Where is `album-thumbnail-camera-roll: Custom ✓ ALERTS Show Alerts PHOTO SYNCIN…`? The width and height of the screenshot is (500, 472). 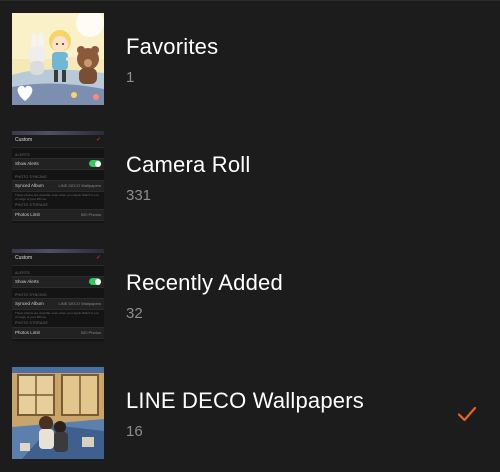 album-thumbnail-camera-roll: Custom ✓ ALERTS Show Alerts PHOTO SYNCIN… is located at coordinates (58, 177).